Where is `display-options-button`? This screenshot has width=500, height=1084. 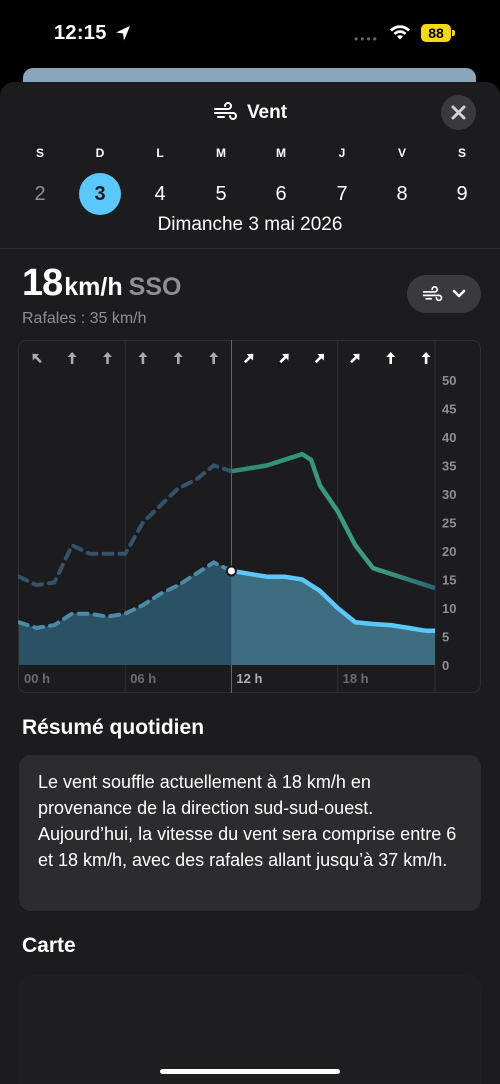 display-options-button is located at coordinates (444, 294).